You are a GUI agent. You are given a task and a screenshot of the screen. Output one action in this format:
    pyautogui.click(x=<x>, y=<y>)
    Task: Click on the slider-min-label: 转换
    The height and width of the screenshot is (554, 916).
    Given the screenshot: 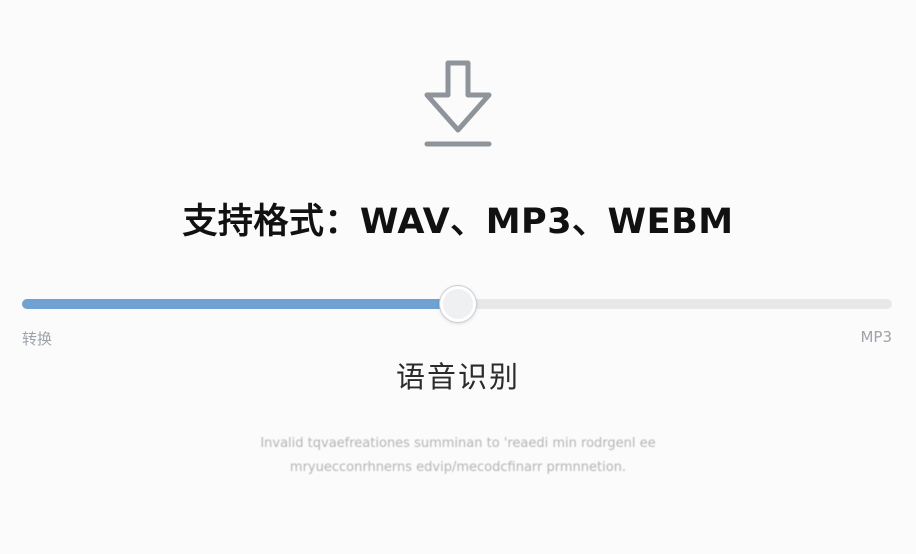 What is the action you would take?
    pyautogui.click(x=37, y=339)
    